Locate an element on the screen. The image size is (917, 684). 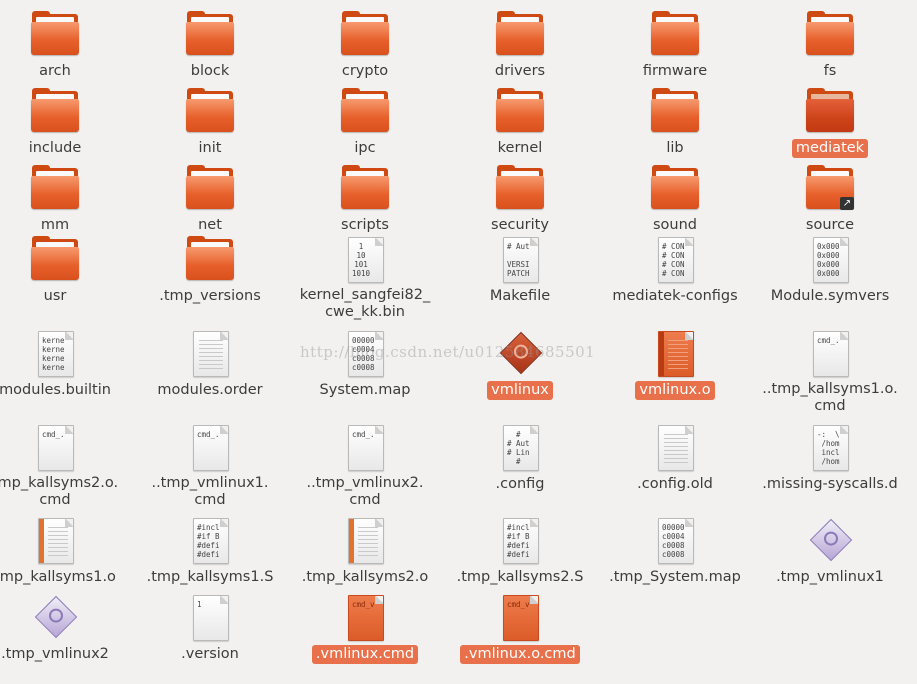
file-item-makefile: # Aut VERSI PATCH Makefile is located at coordinates (520, 270).